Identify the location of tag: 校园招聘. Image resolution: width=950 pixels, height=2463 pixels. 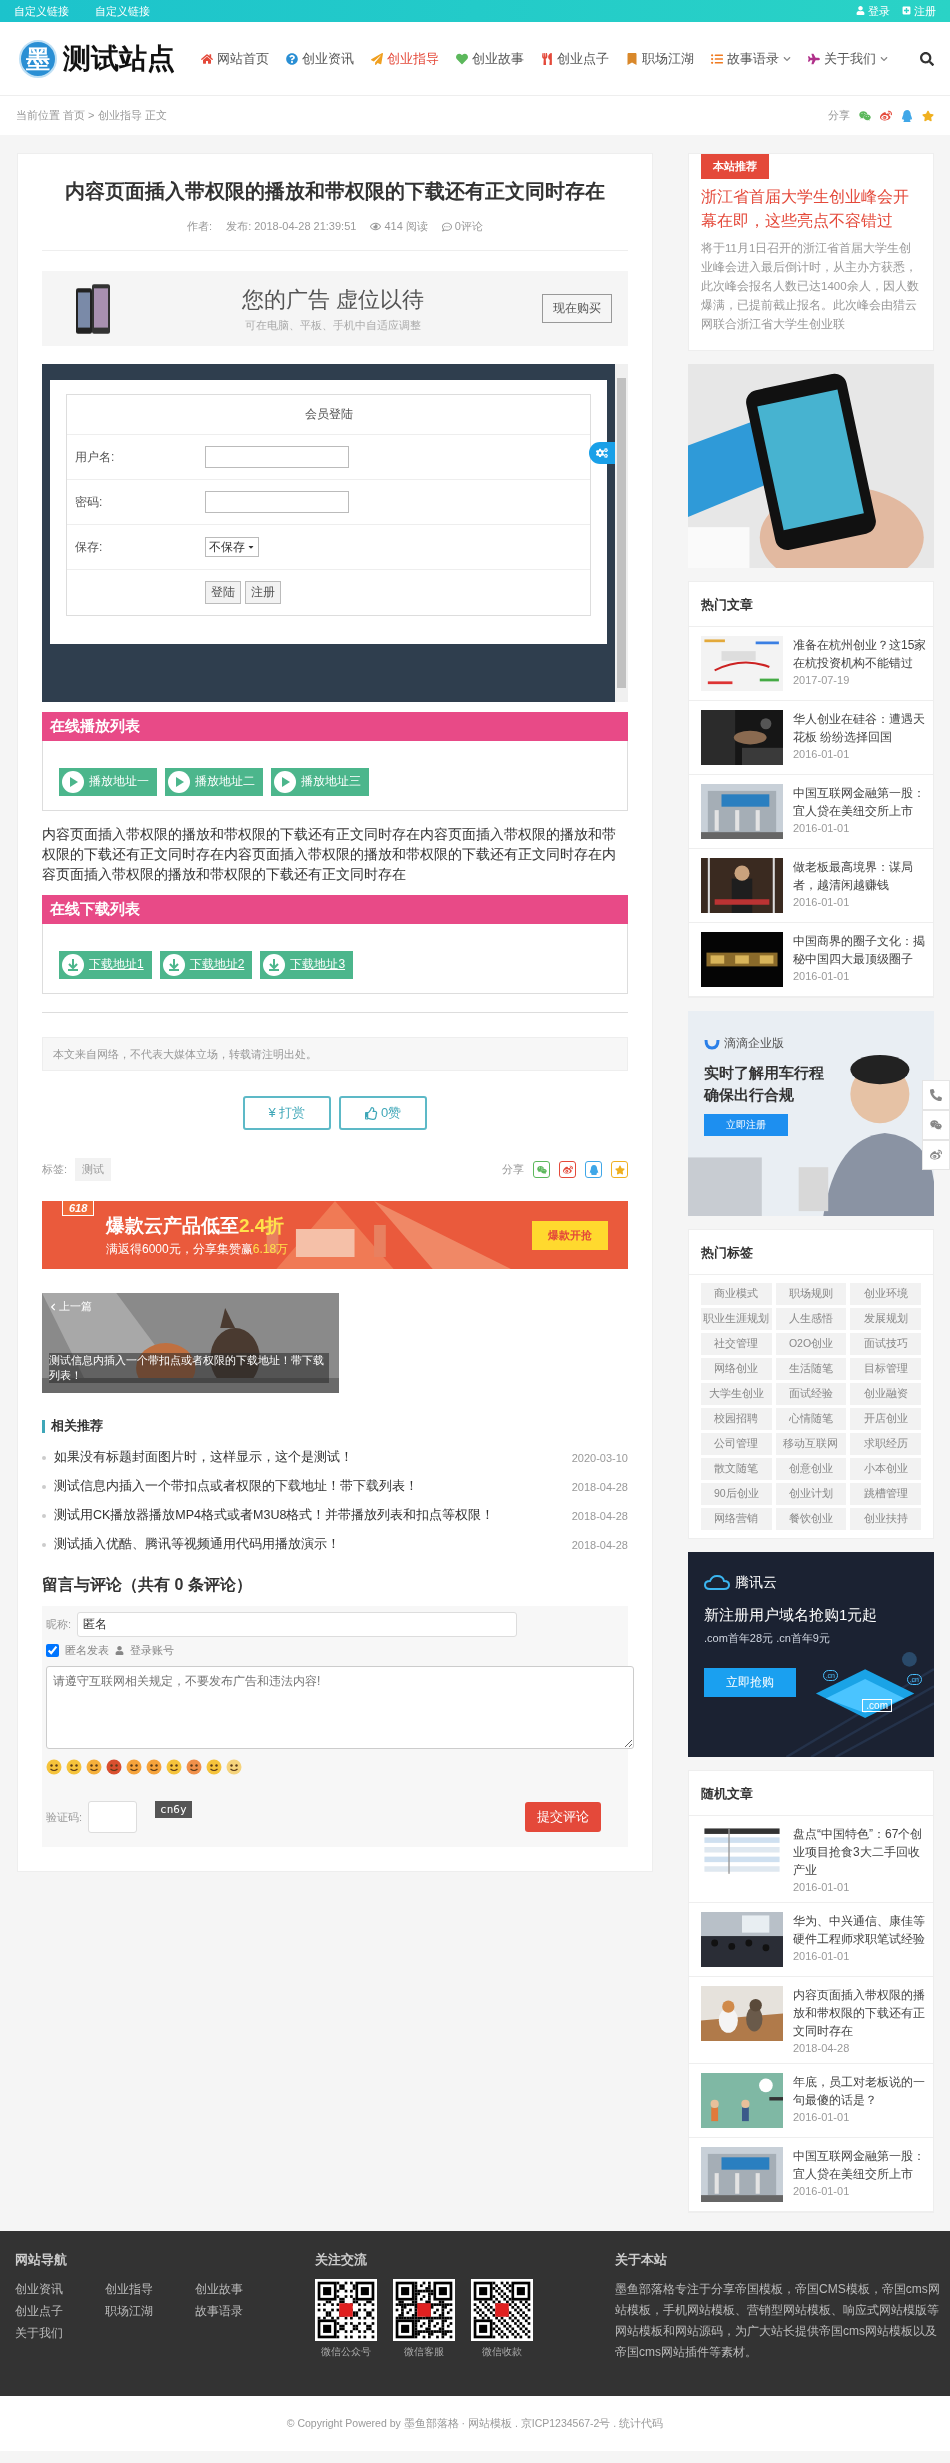
(736, 1419).